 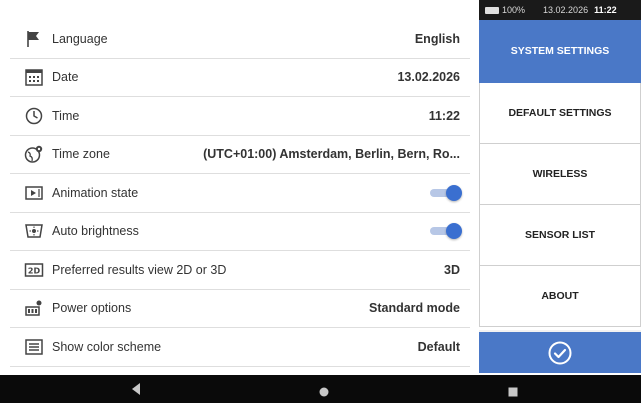 I want to click on setting-value: 13.02.2026, so click(x=428, y=77).